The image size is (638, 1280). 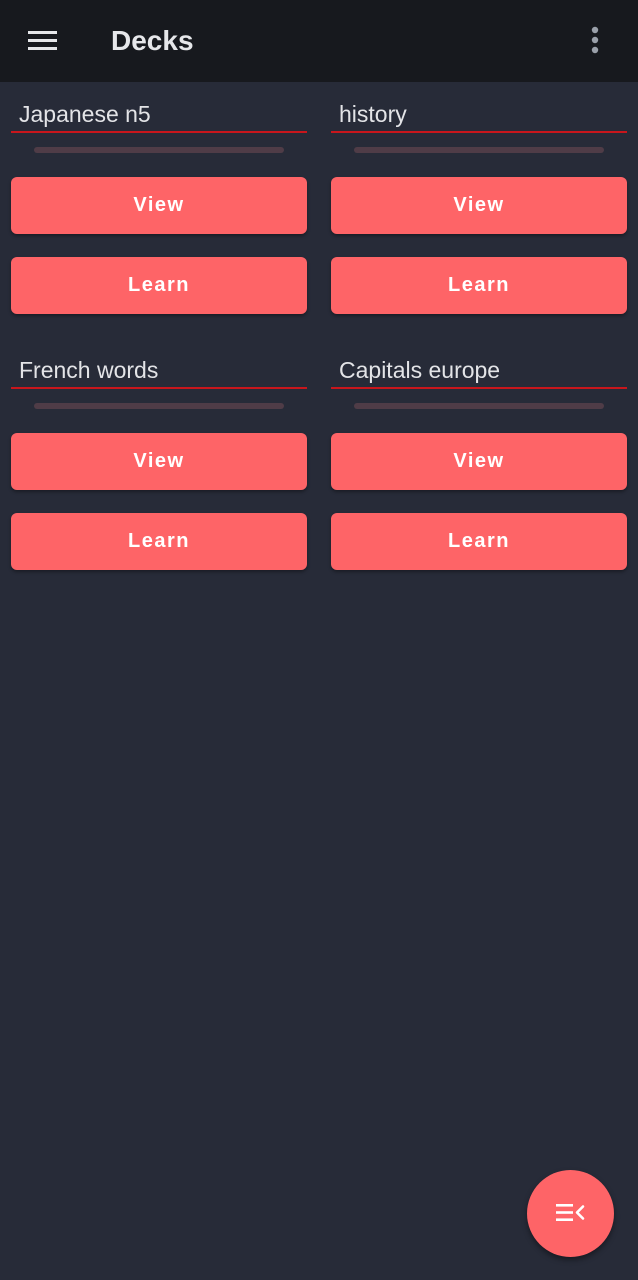 What do you see at coordinates (159, 115) in the screenshot?
I see `deck-name: Japanese n5` at bounding box center [159, 115].